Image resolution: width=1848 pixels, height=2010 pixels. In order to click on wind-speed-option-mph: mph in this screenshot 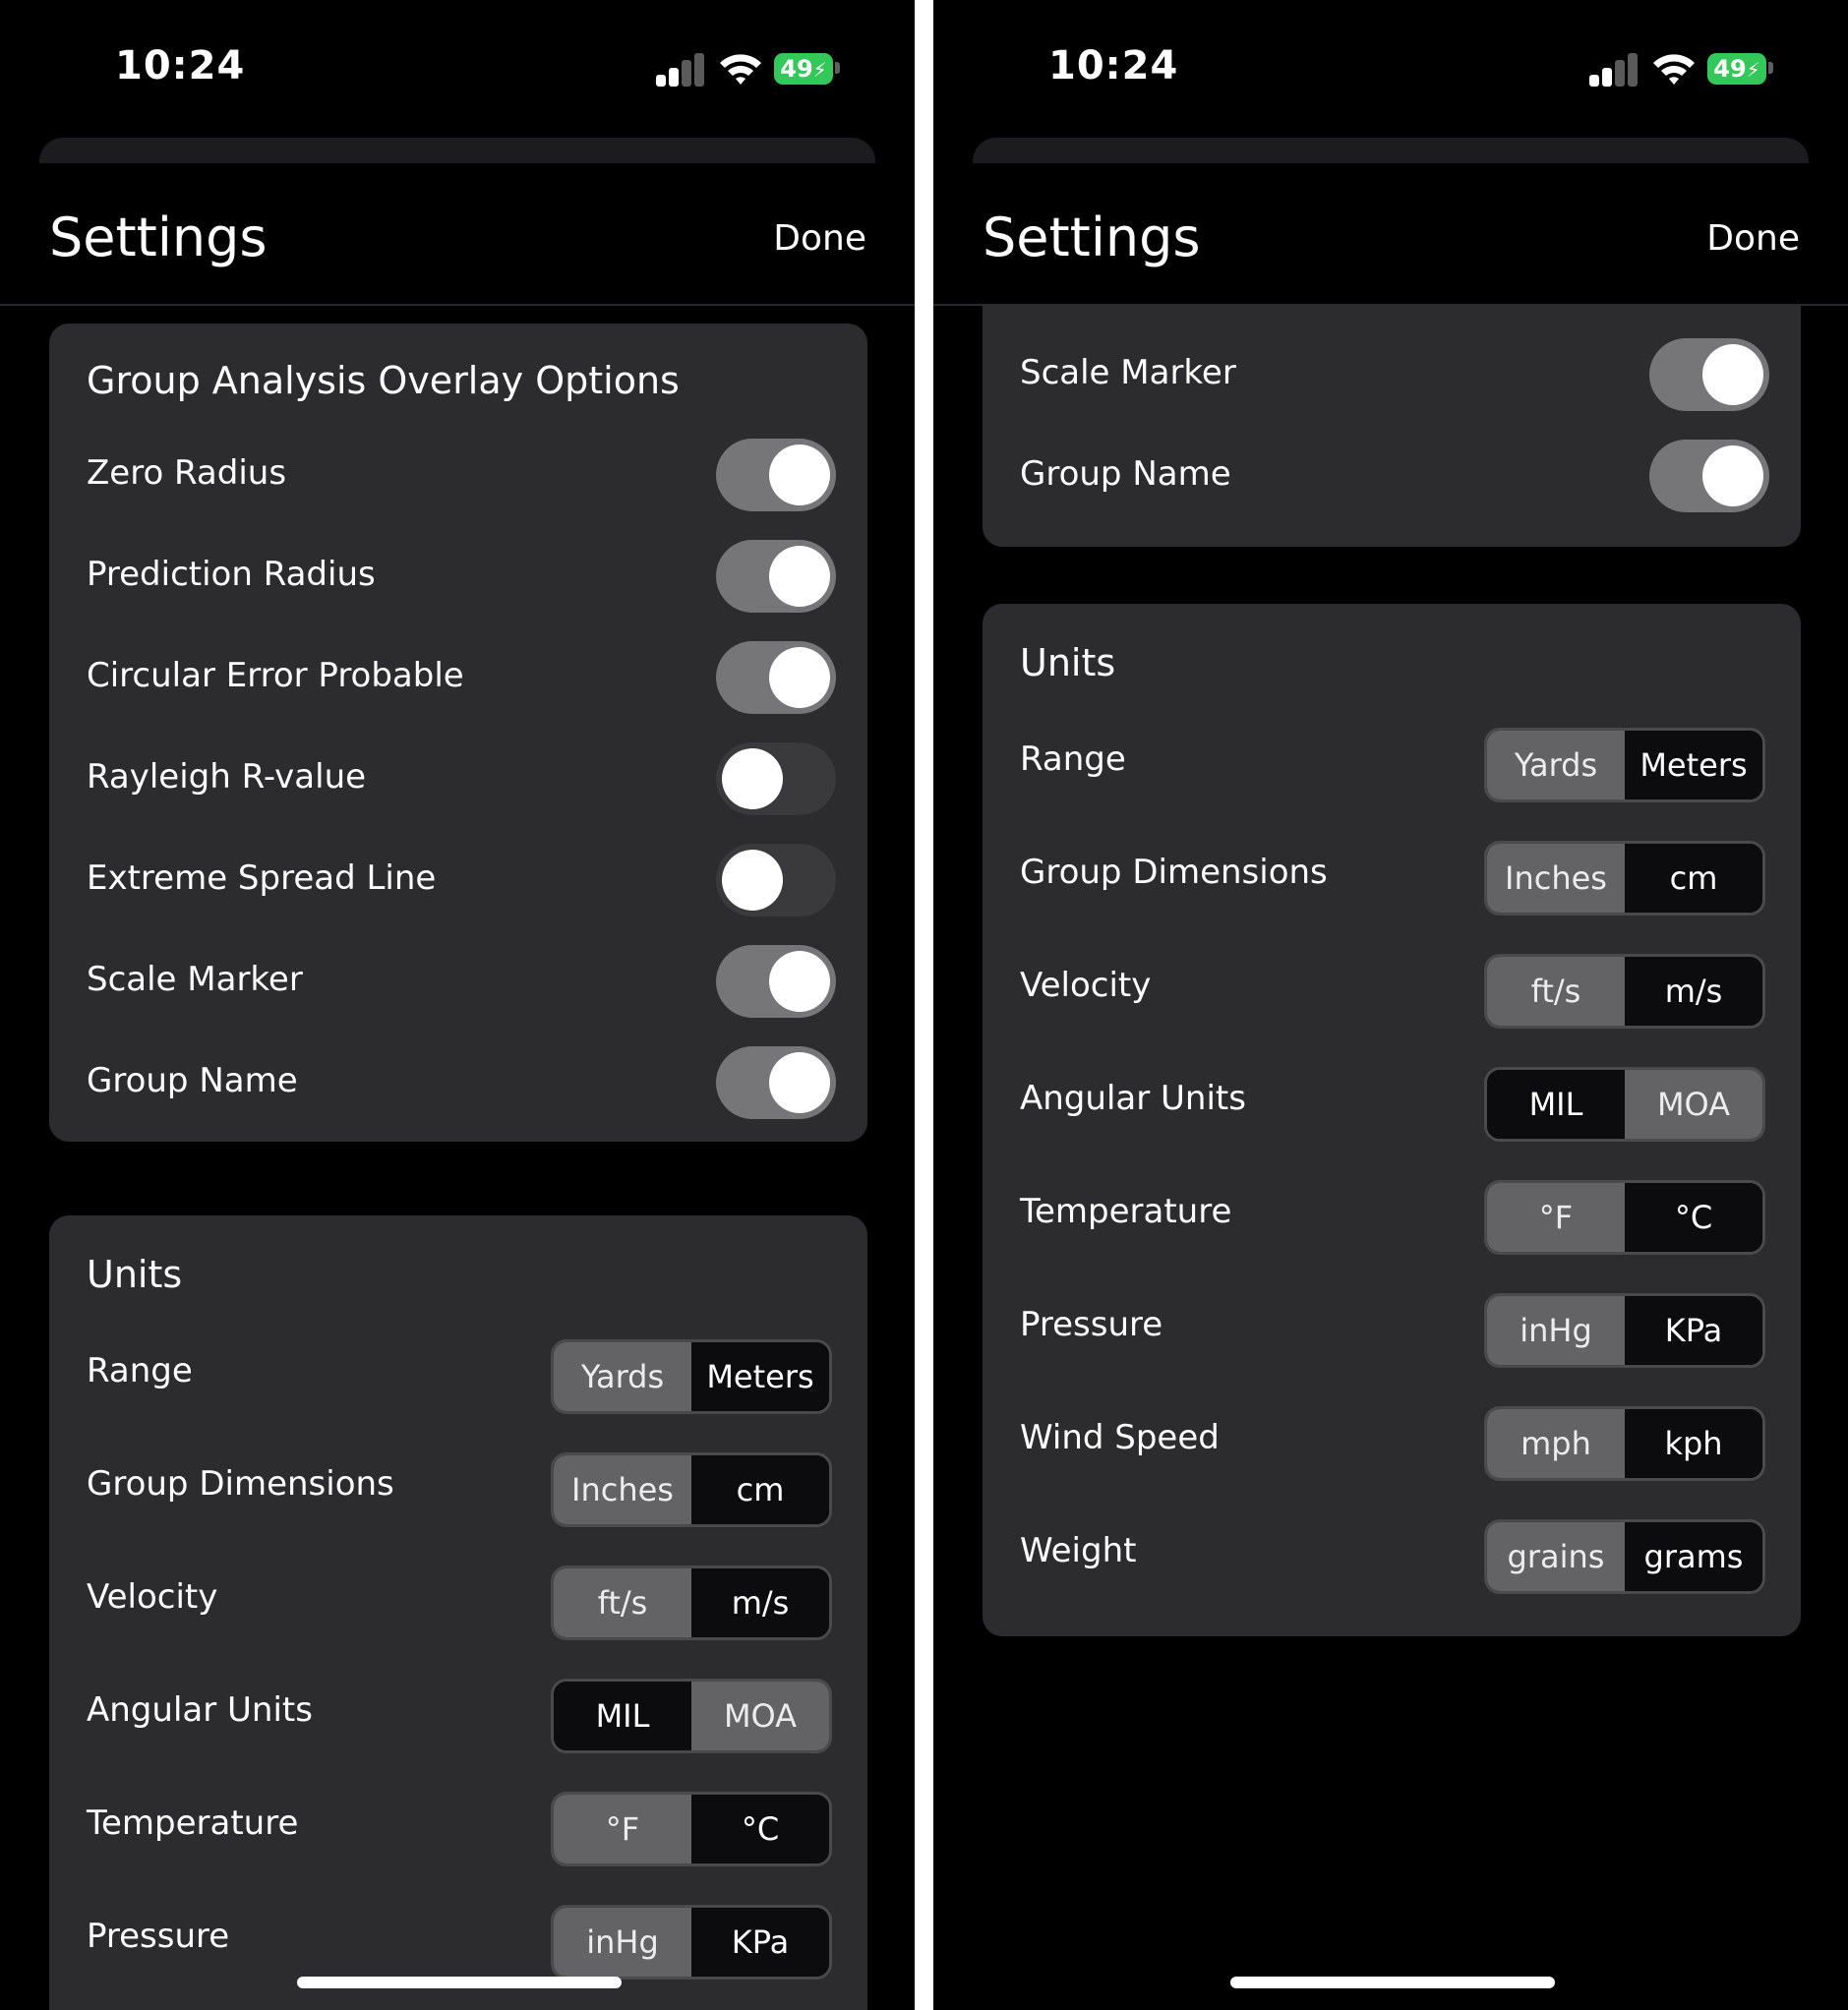, I will do `click(1556, 1443)`.